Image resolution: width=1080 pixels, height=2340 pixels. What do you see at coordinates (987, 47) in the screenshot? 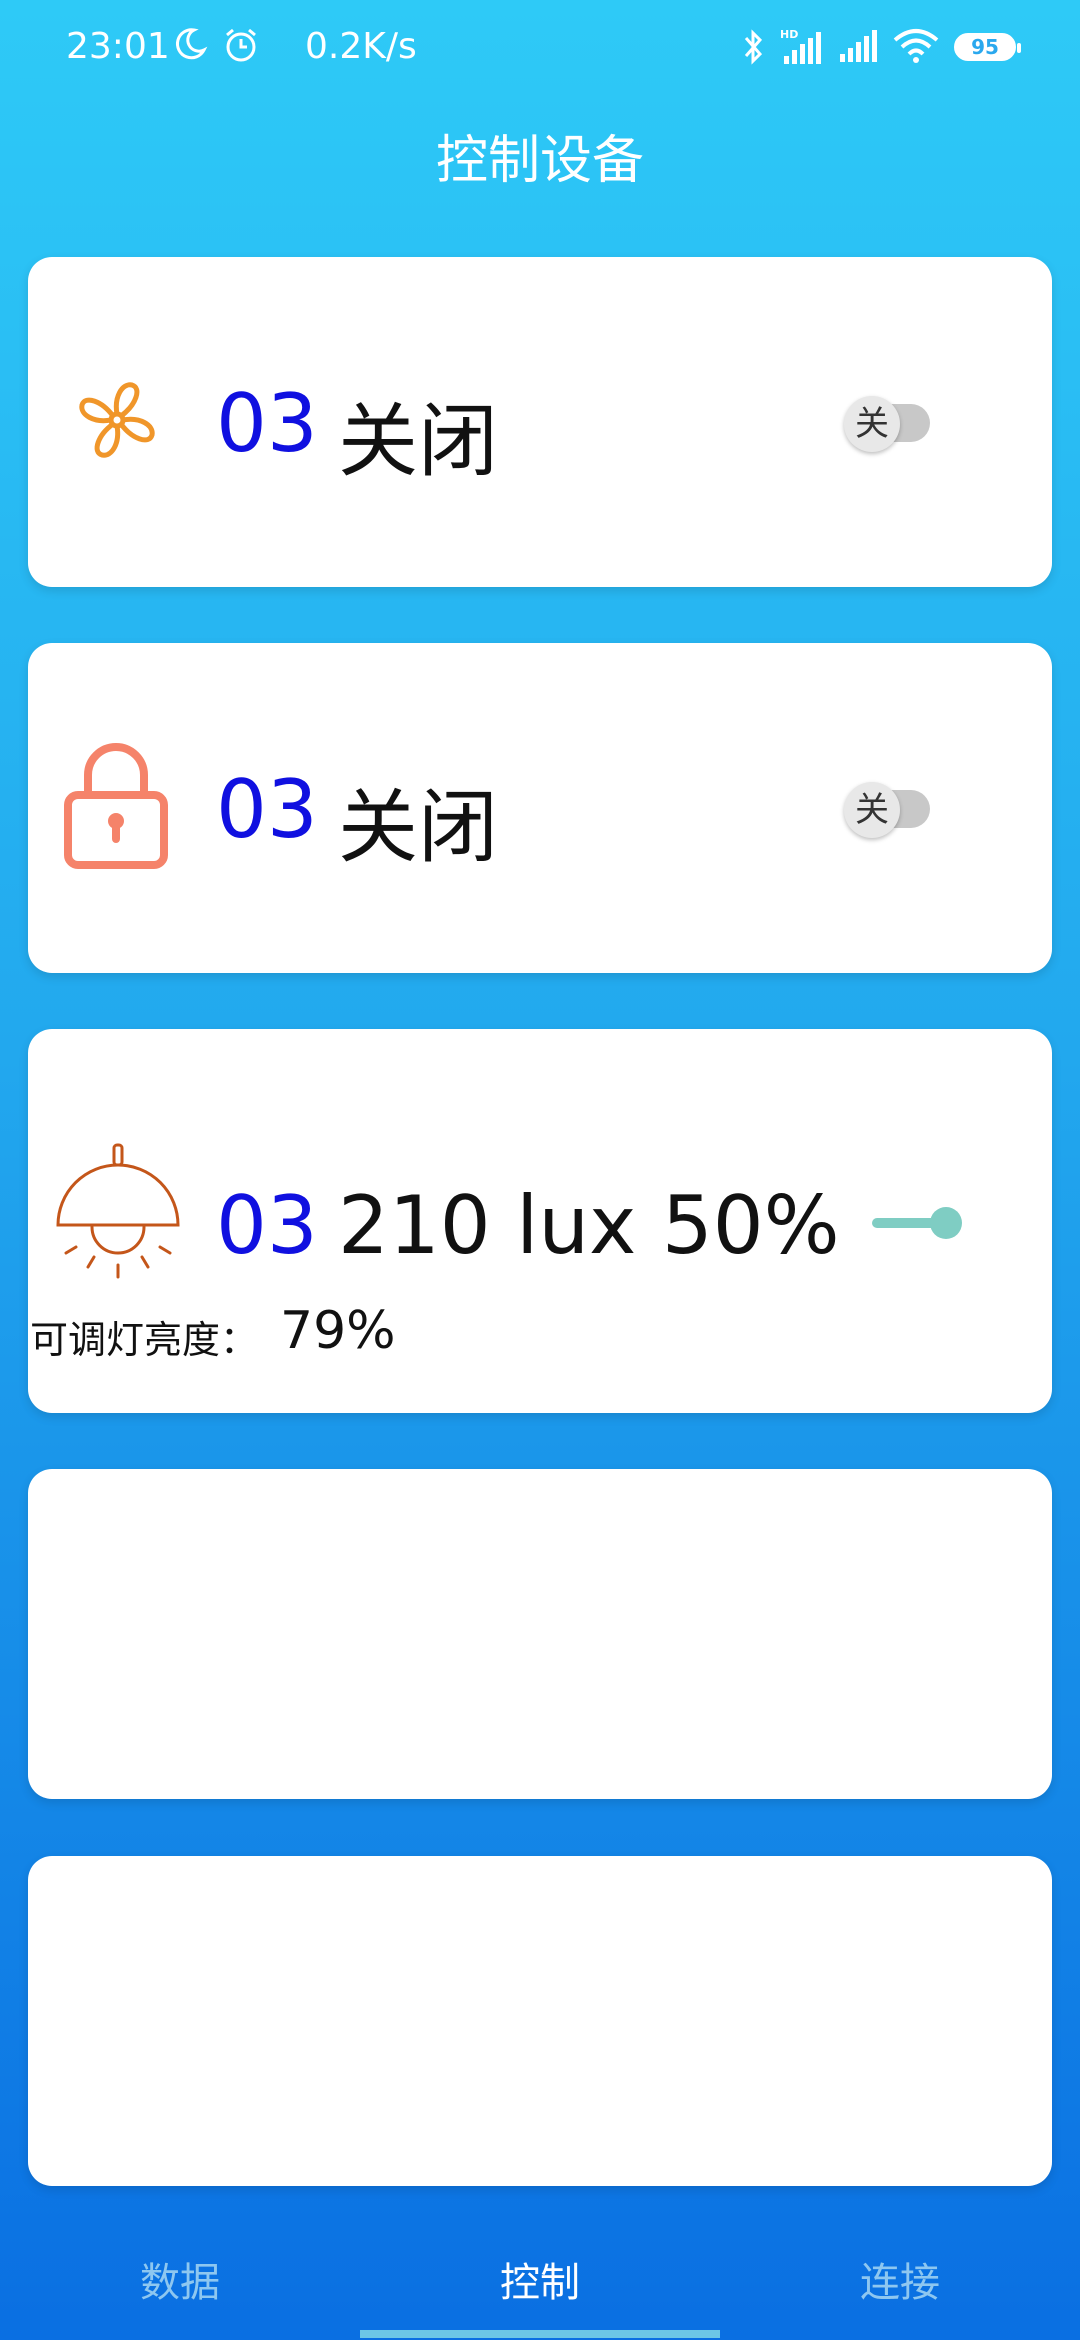
I see `battery-icon: 95` at bounding box center [987, 47].